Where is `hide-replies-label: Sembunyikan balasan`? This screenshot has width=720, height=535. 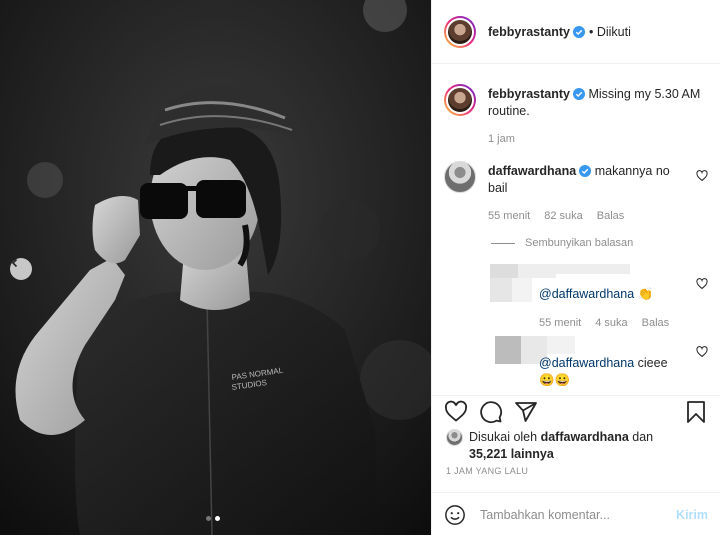
hide-replies-label: Sembunyikan balasan is located at coordinates (579, 243).